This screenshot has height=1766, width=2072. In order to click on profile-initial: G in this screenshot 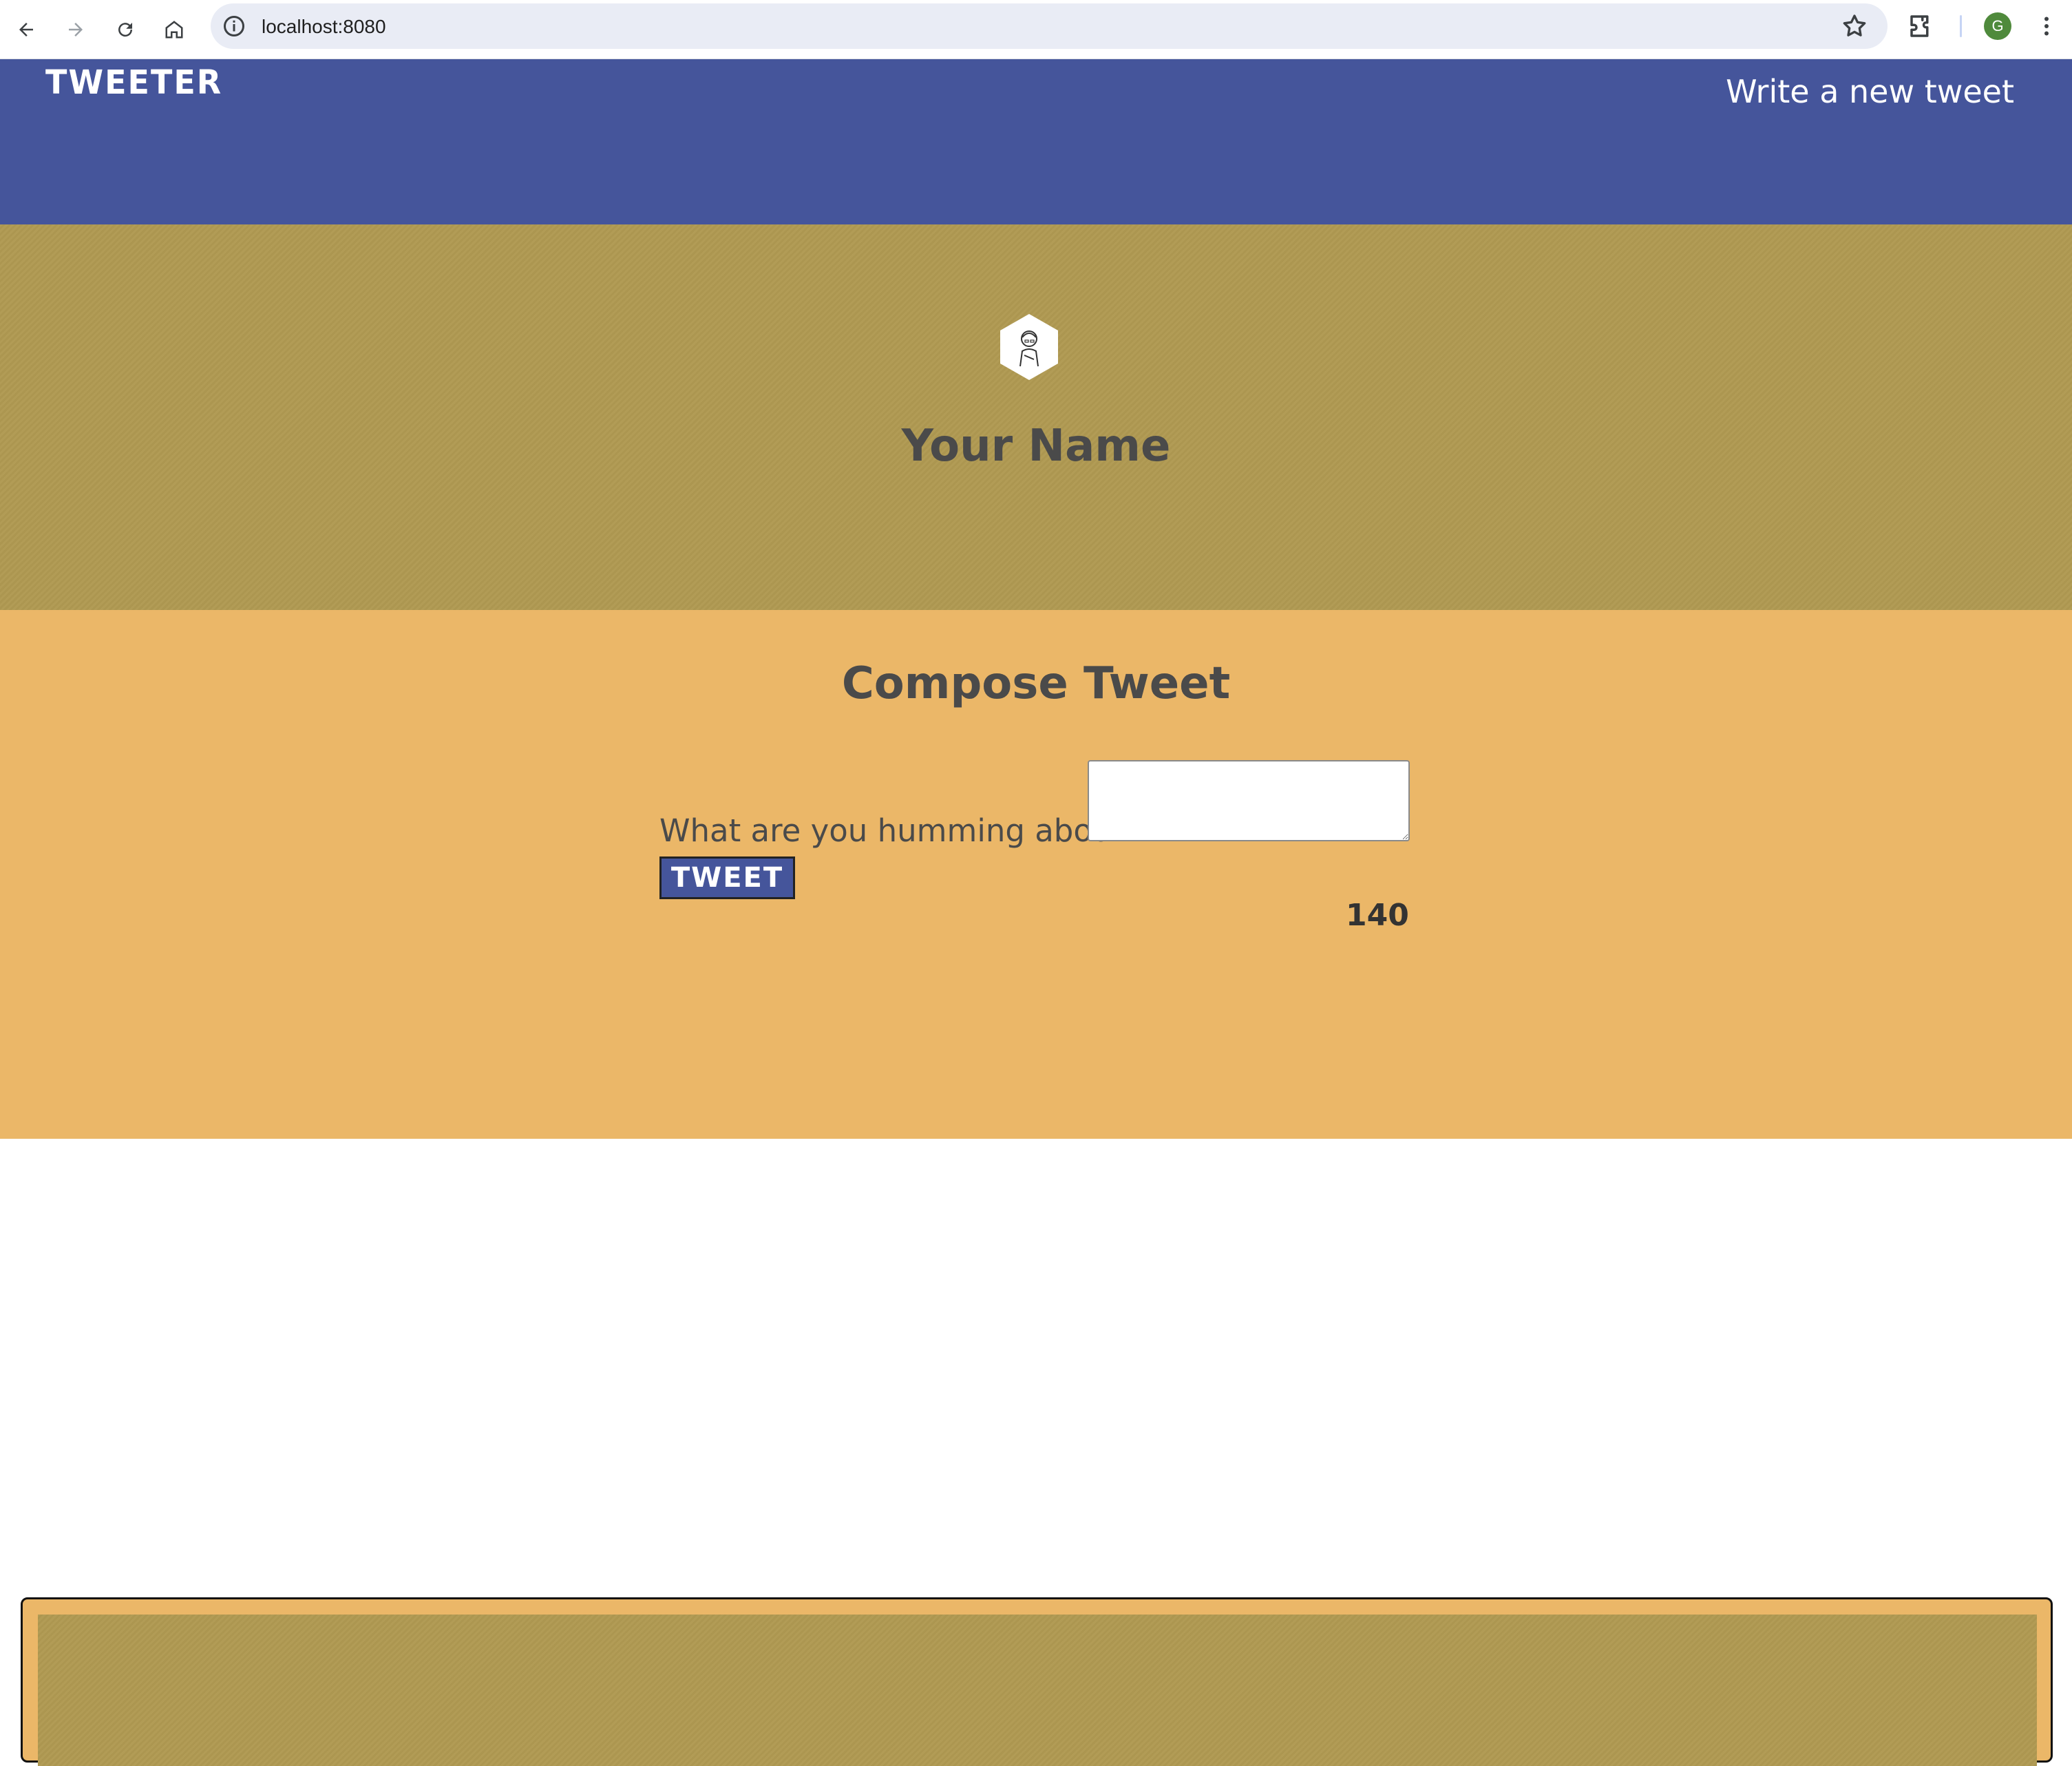, I will do `click(1997, 25)`.